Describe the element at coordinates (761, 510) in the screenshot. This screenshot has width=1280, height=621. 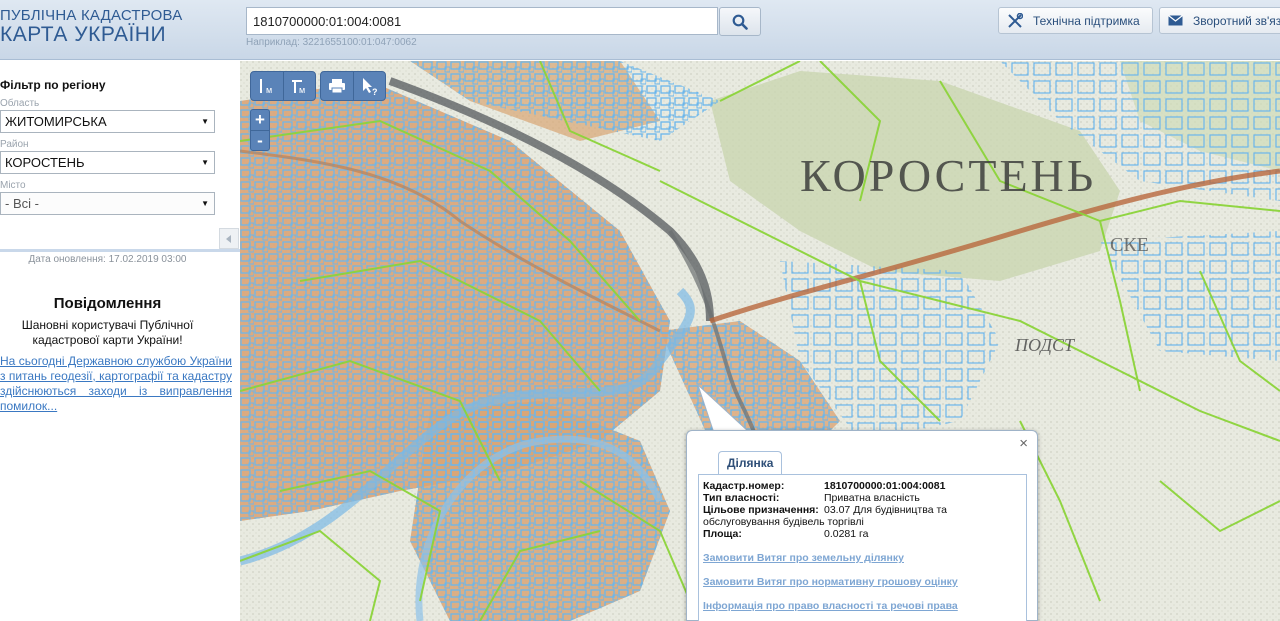
I see `row-key: Цільове призначення:` at that location.